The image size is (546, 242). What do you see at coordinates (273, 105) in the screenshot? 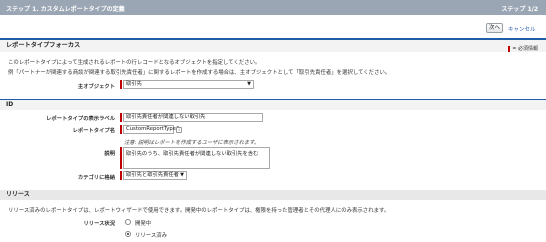
I see `section-id: ID` at bounding box center [273, 105].